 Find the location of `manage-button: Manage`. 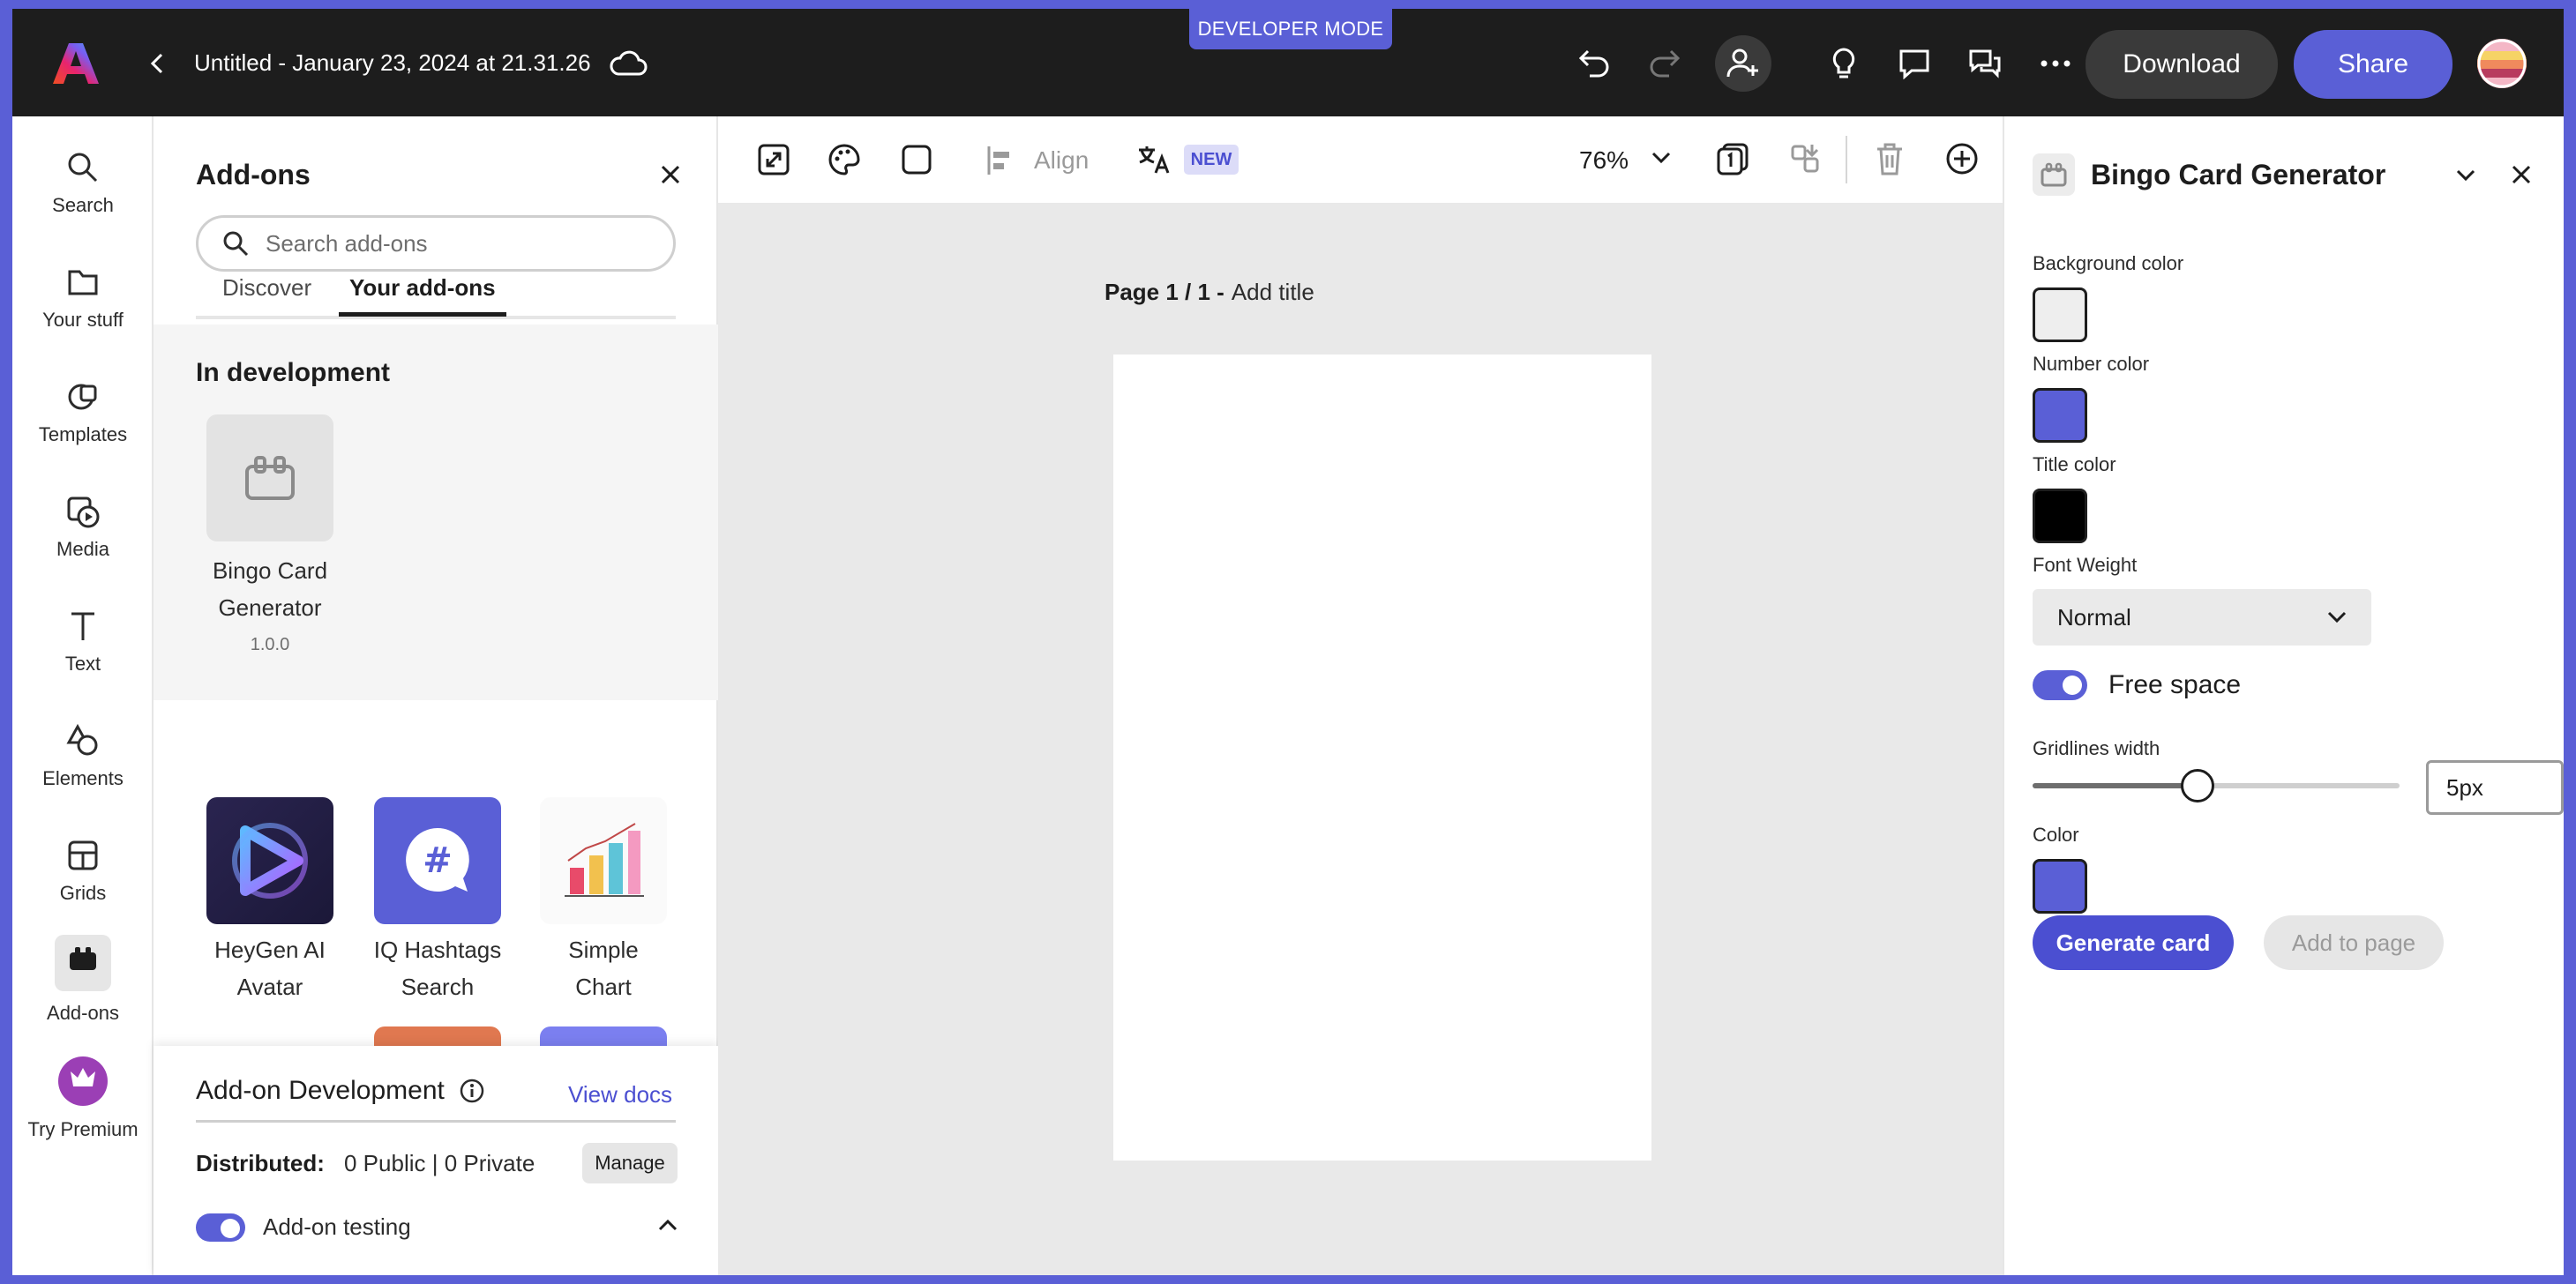

manage-button: Manage is located at coordinates (630, 1163).